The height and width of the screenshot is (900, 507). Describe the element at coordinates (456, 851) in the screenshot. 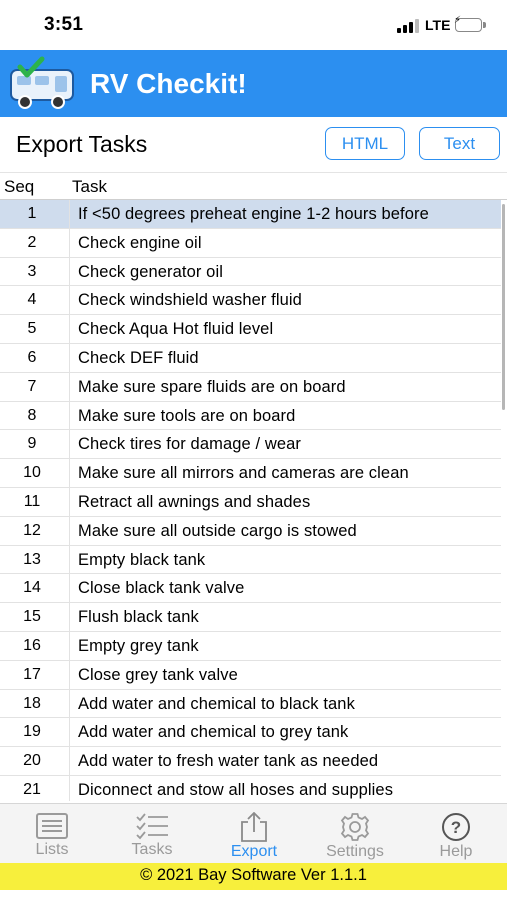

I see `tab-label-help: Help` at that location.